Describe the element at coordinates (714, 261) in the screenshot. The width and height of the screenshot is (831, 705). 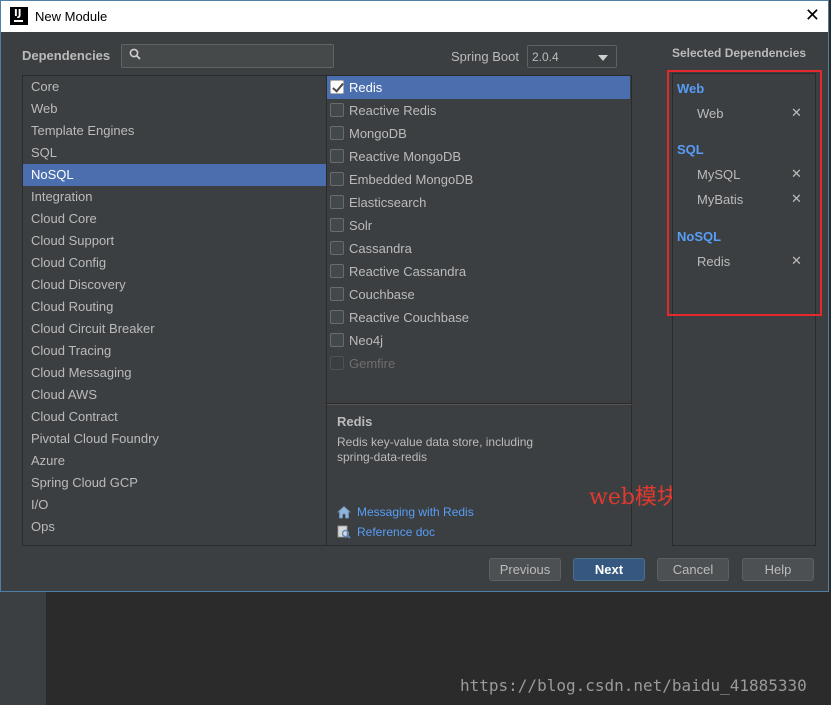
I see `selected-dependency-item: Redis` at that location.